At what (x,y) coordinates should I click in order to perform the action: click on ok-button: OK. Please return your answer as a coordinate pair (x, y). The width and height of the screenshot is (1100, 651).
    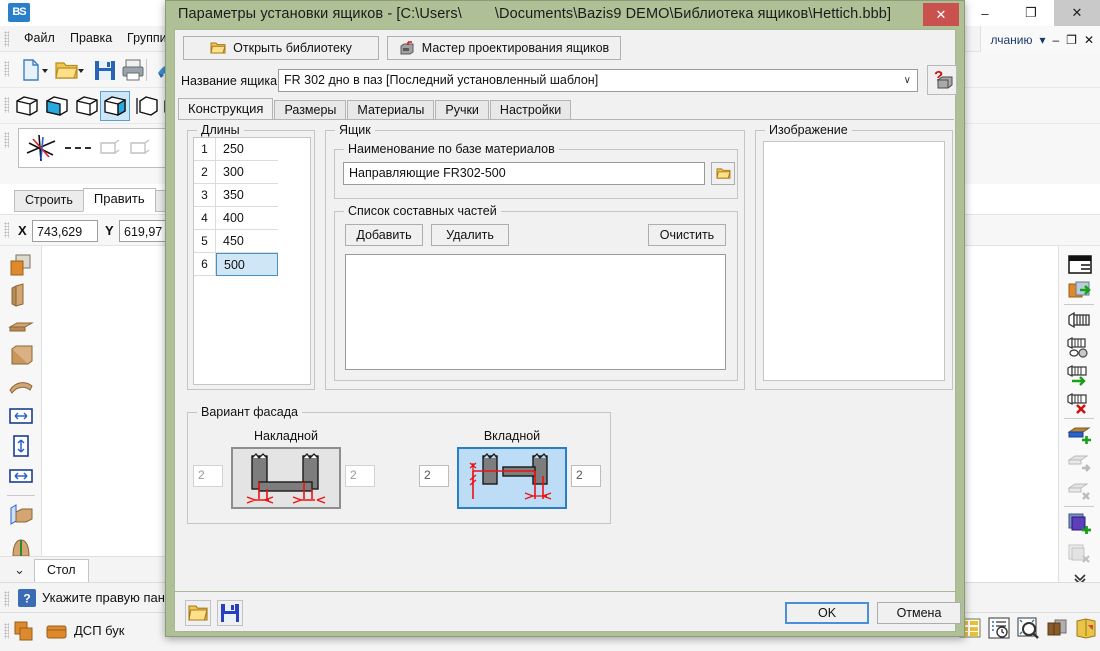
    Looking at the image, I should click on (827, 613).